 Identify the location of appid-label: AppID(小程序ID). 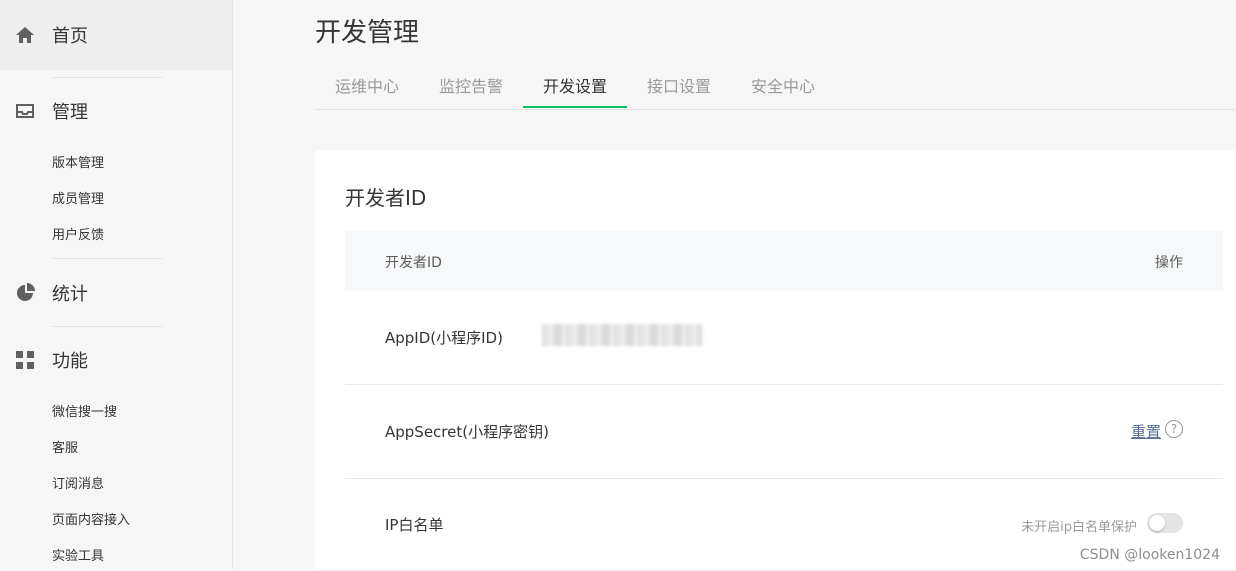
(444, 338).